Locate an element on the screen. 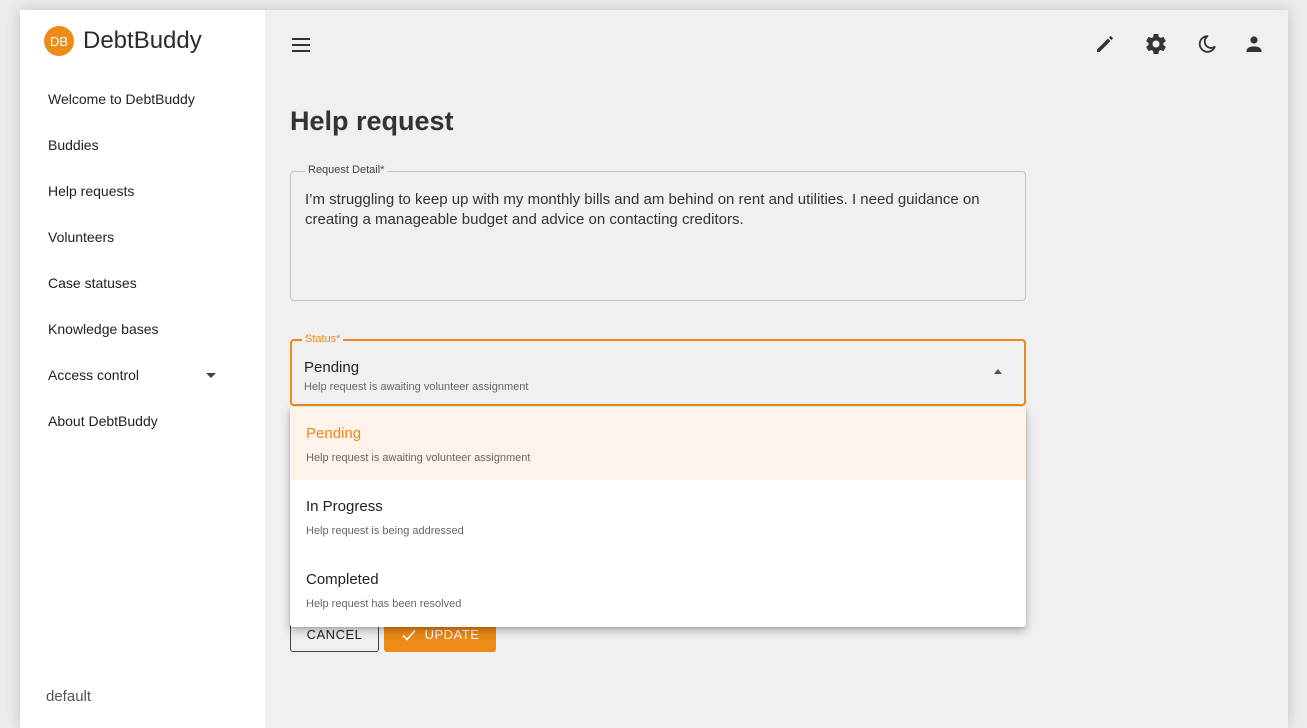 Image resolution: width=1307 pixels, height=728 pixels. sidebar-item-label: Access control is located at coordinates (94, 375).